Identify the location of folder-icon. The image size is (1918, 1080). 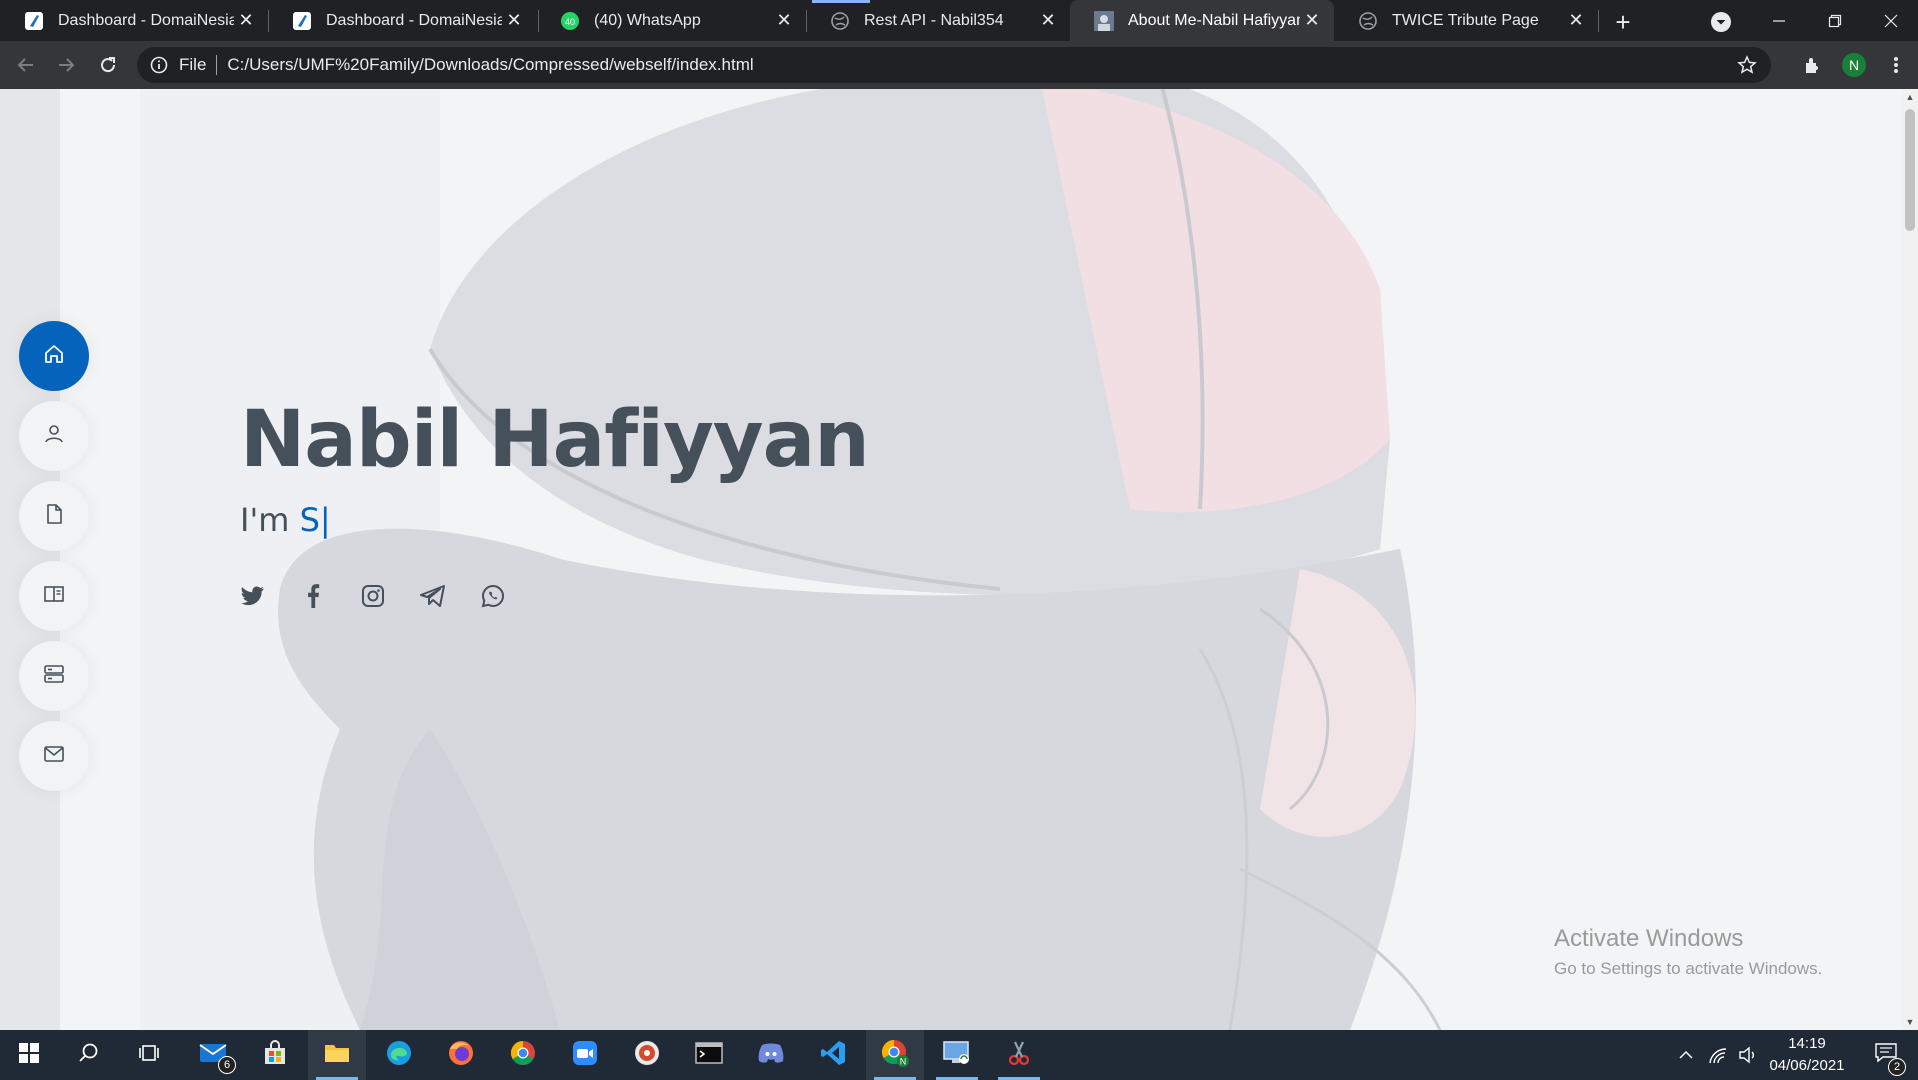
(337, 1055).